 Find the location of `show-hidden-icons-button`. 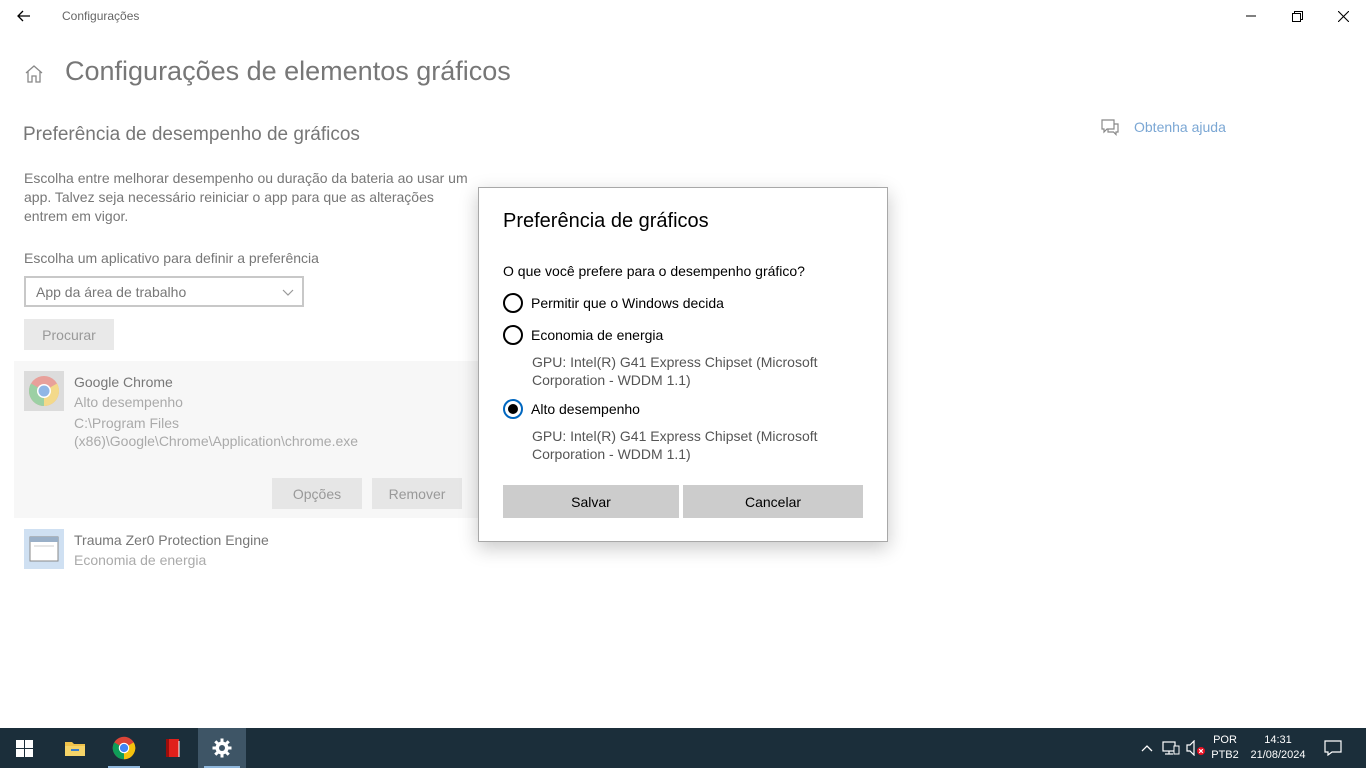

show-hidden-icons-button is located at coordinates (1147, 748).